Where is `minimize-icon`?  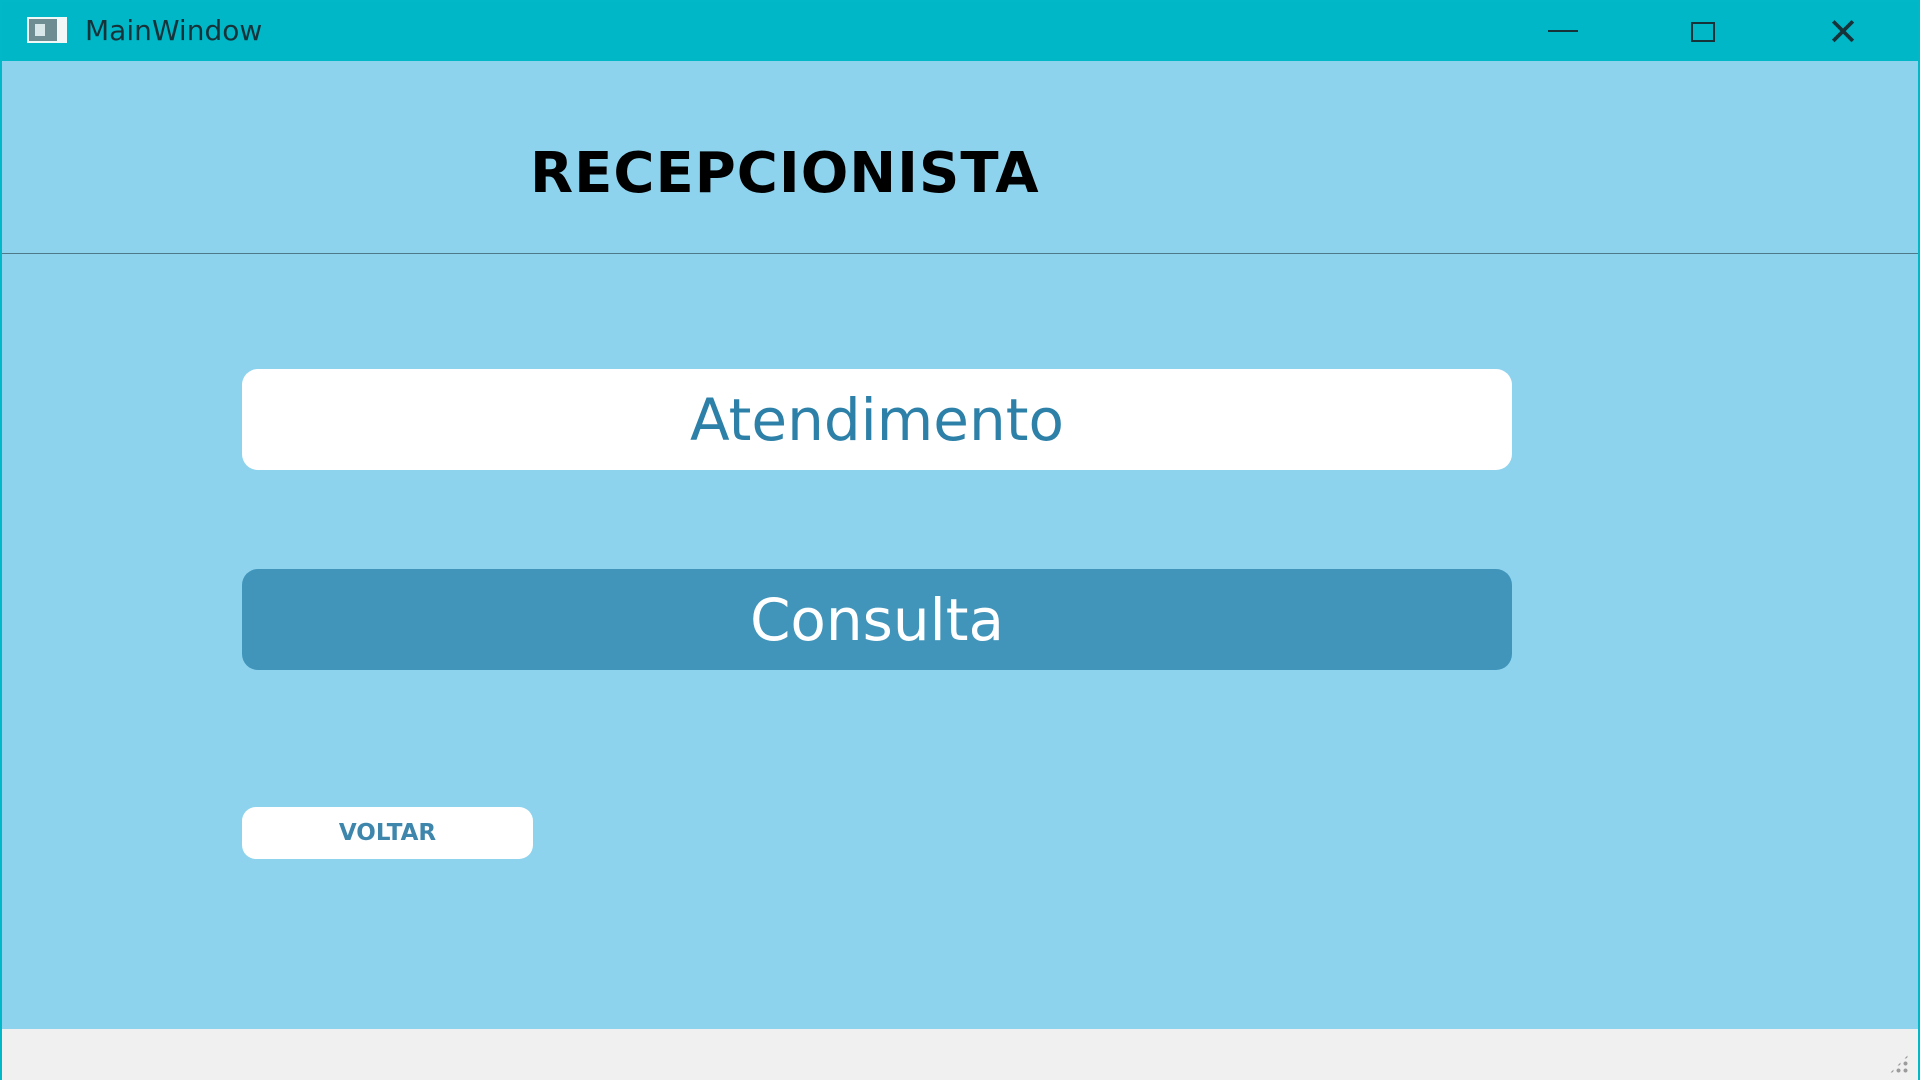 minimize-icon is located at coordinates (1563, 30).